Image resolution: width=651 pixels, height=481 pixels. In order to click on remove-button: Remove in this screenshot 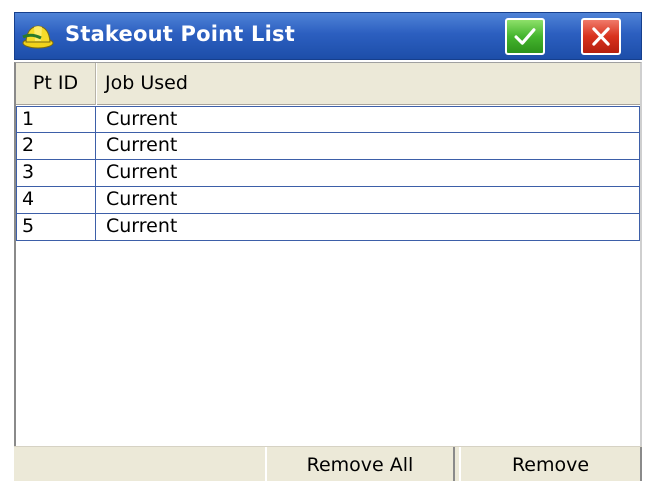, I will do `click(550, 464)`.